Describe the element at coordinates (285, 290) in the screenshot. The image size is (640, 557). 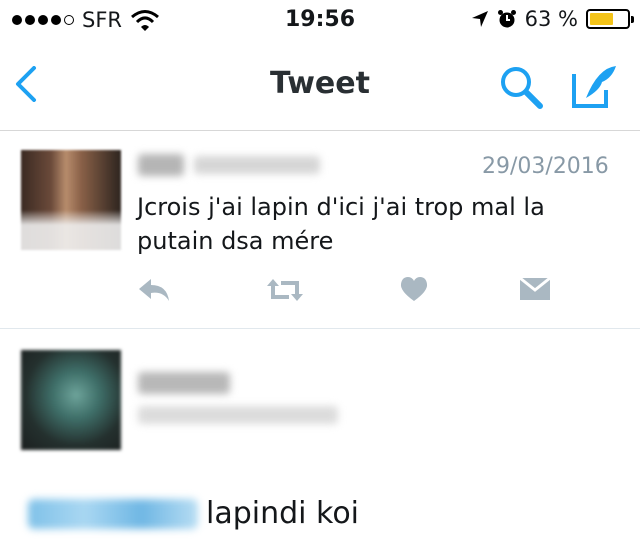
I see `retweet-icon` at that location.